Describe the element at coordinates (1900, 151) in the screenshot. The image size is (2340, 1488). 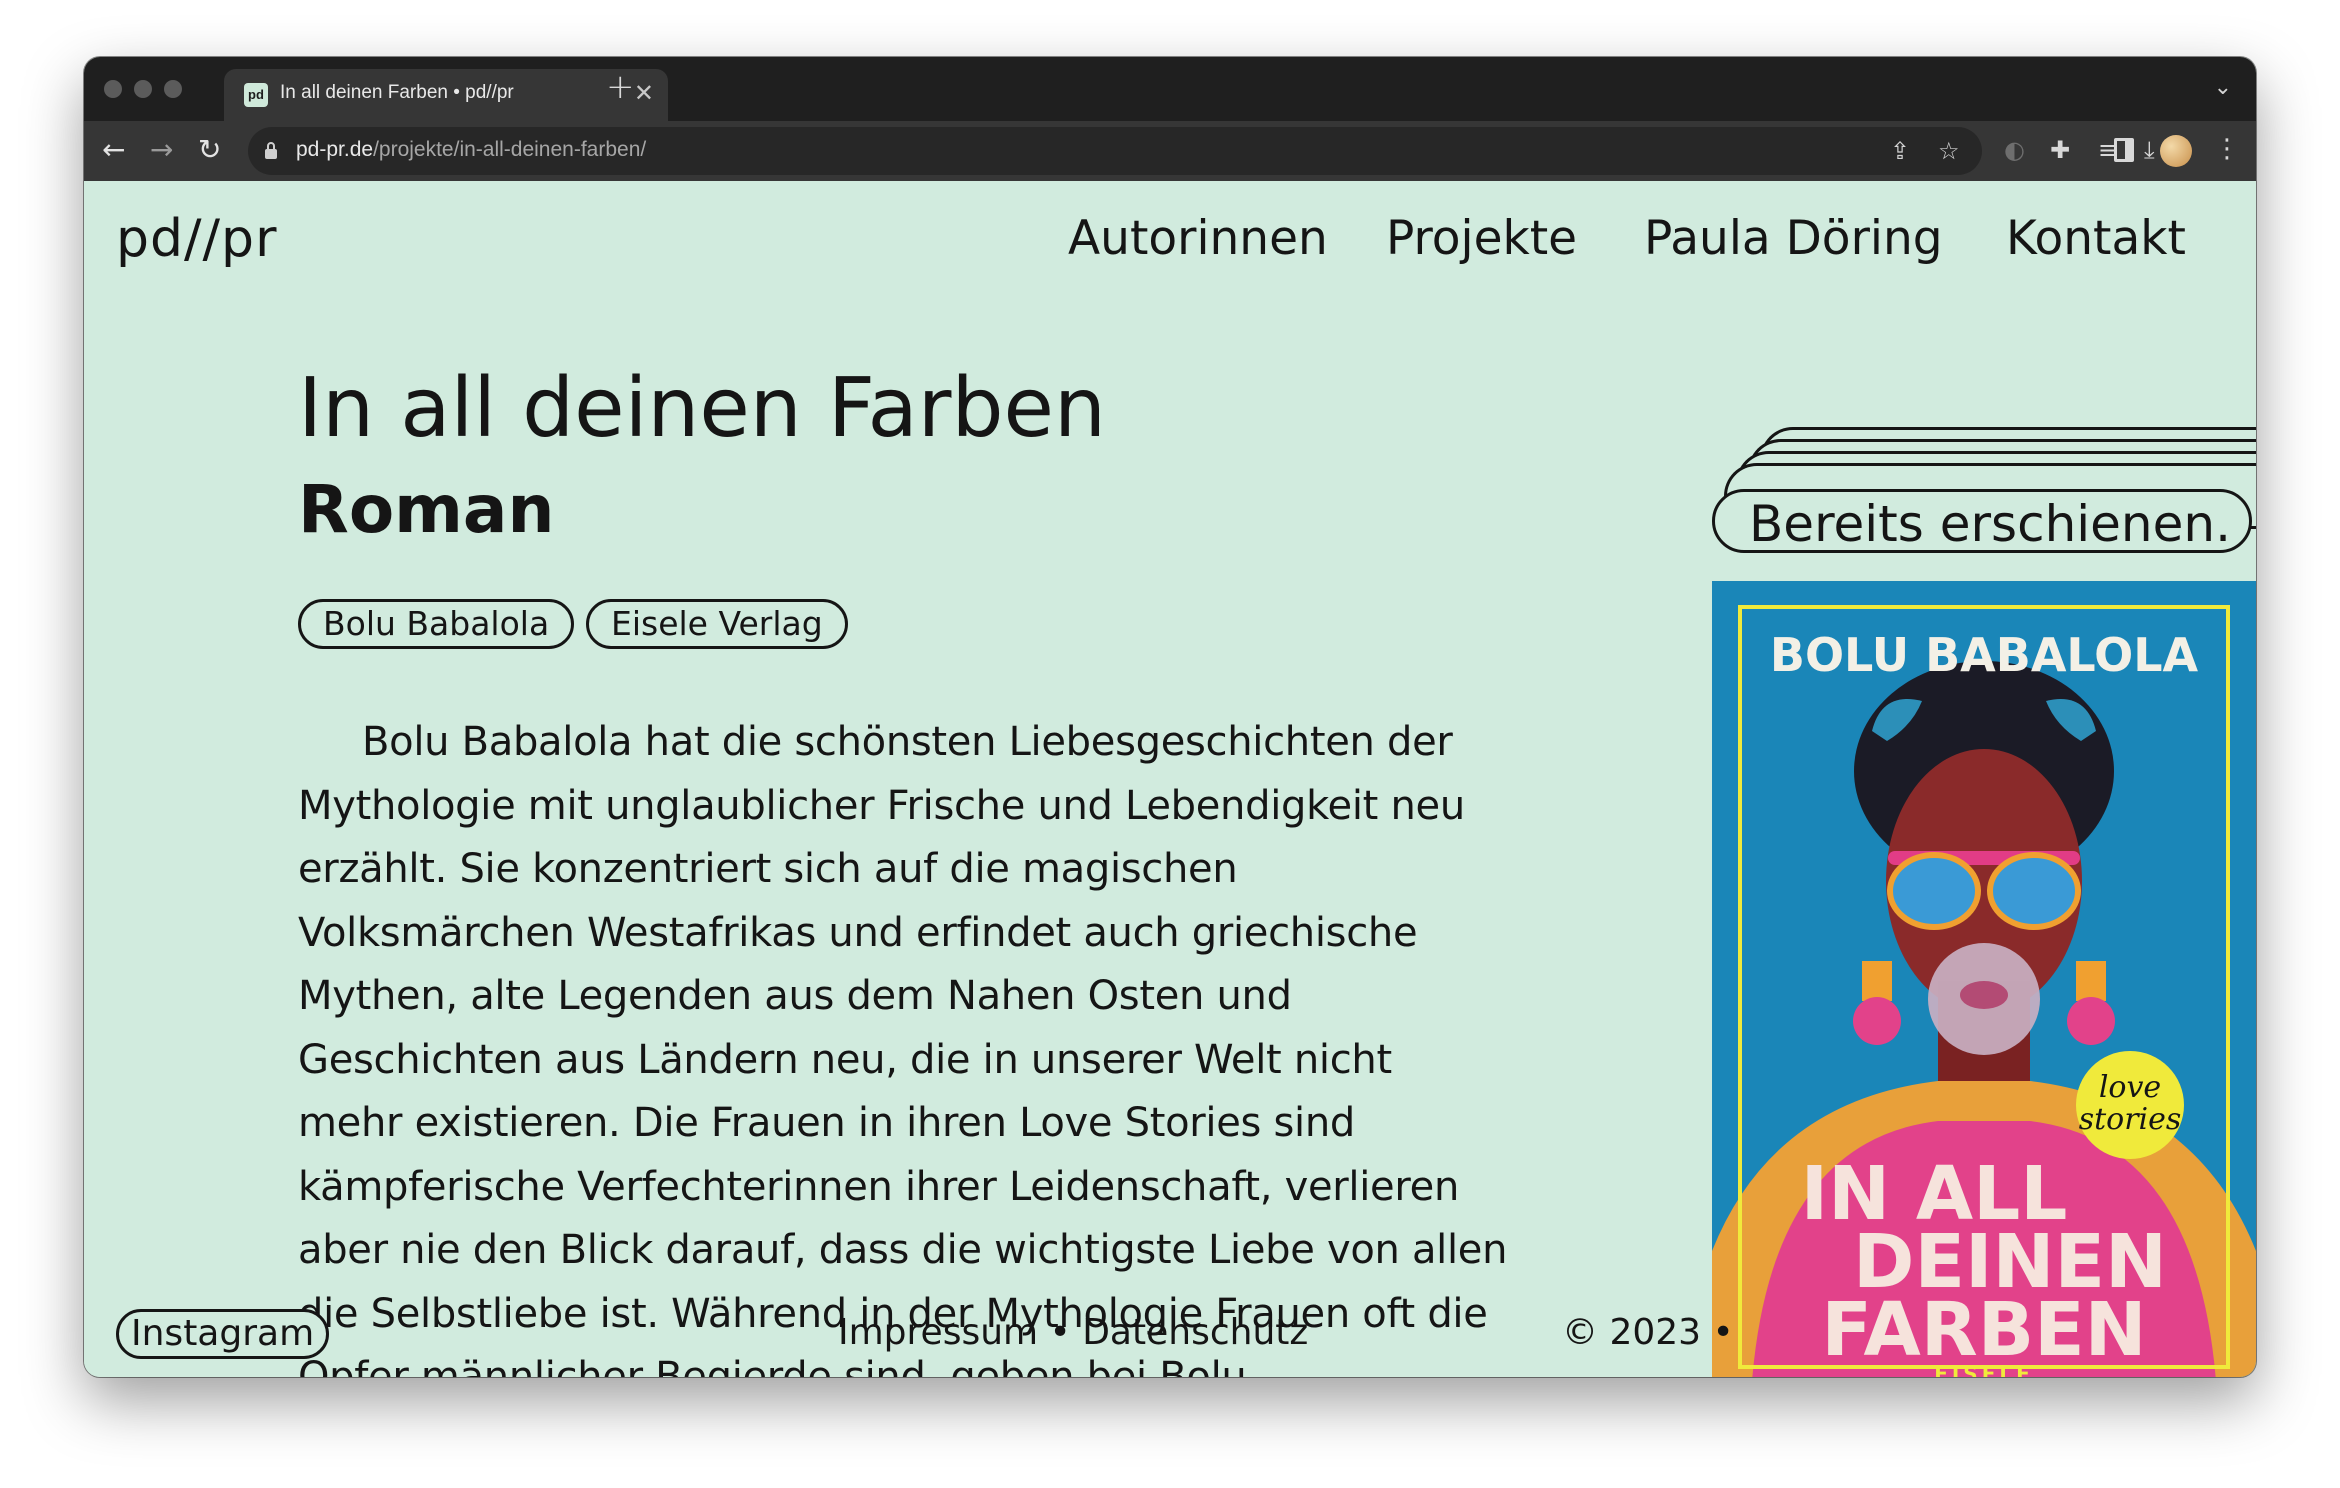
I see `share-icon: ⇪` at that location.